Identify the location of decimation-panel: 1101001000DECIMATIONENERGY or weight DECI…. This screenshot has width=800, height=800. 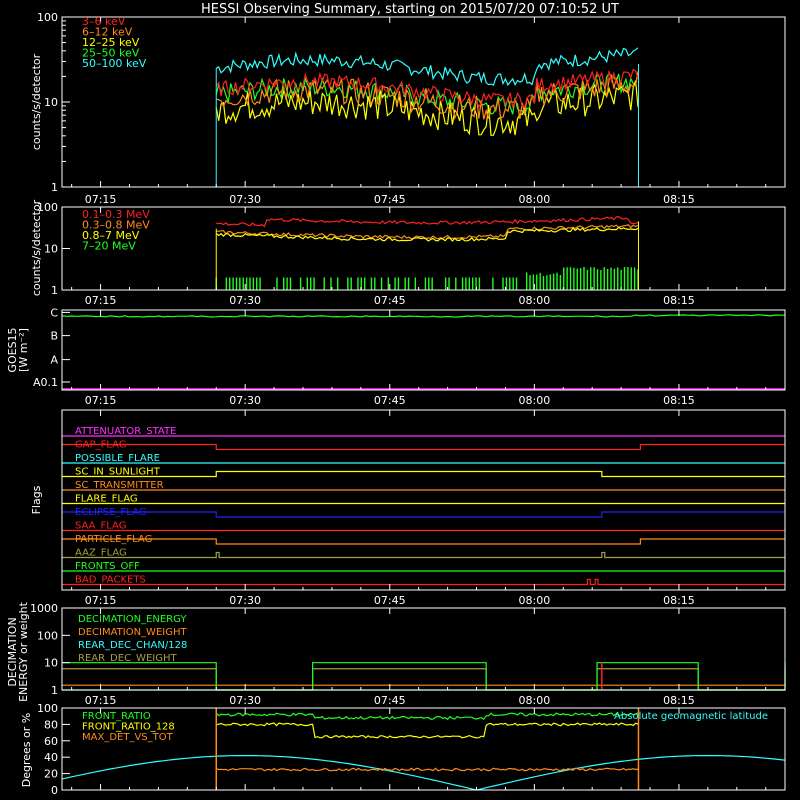
(396, 654).